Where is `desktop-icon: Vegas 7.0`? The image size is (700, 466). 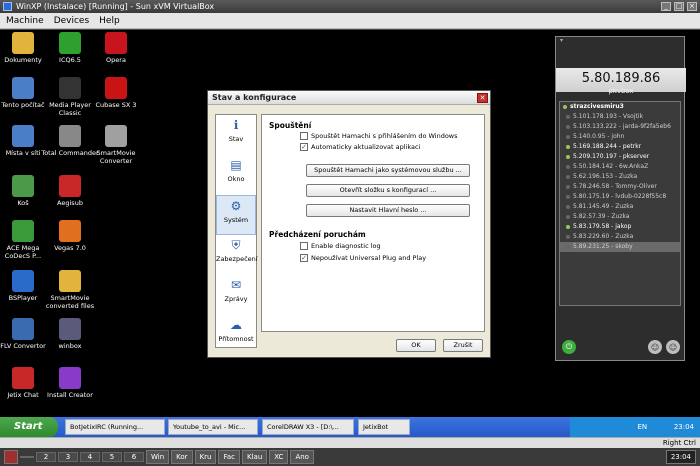 desktop-icon: Vegas 7.0 is located at coordinates (70, 236).